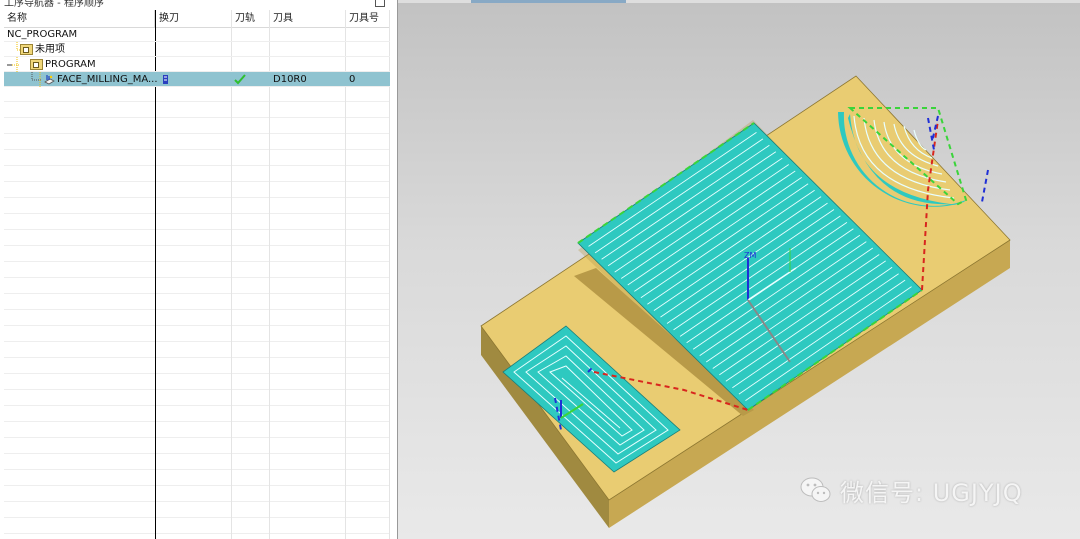 The height and width of the screenshot is (539, 1080). Describe the element at coordinates (16, 64) in the screenshot. I see `collapse-icon` at that location.